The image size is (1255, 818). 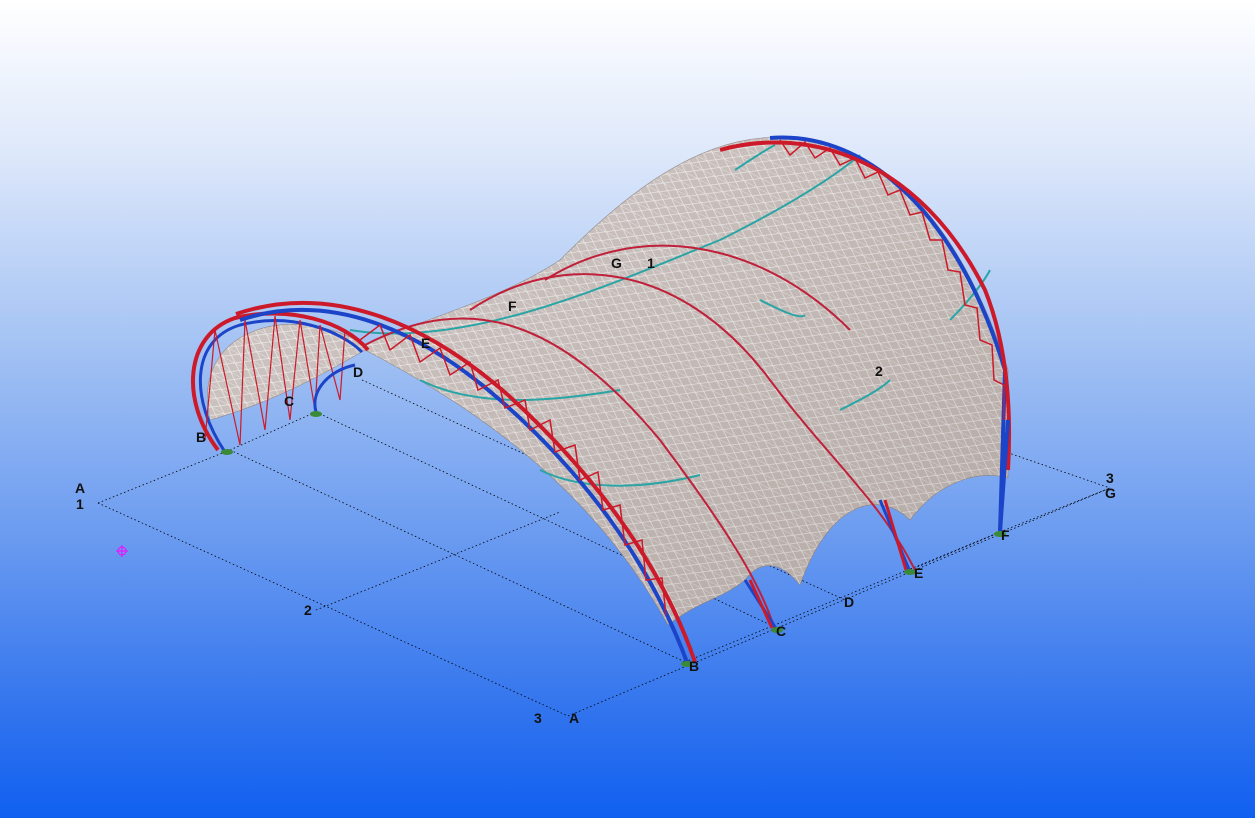 I want to click on grid-label-far-right-number: 3, so click(x=1110, y=478).